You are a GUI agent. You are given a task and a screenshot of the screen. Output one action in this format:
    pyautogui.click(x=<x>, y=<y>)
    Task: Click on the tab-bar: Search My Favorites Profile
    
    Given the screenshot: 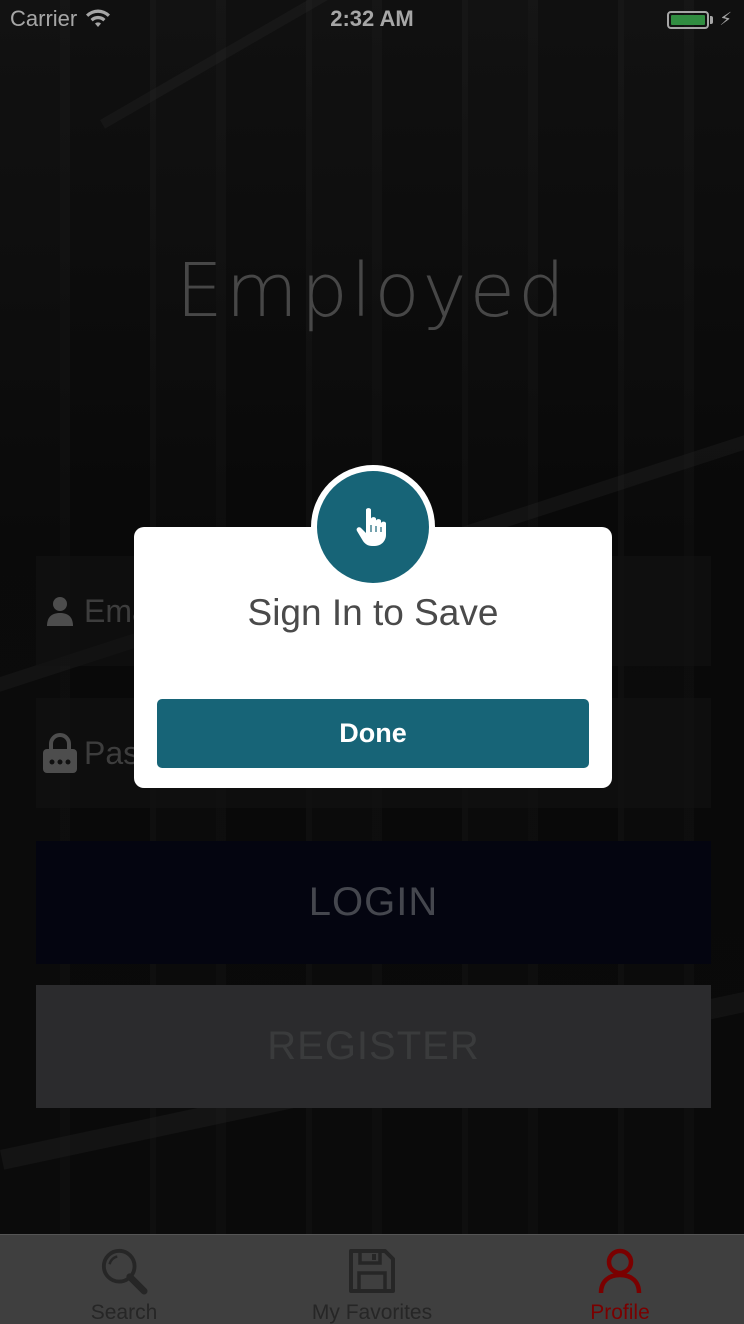 What is the action you would take?
    pyautogui.click(x=372, y=1279)
    